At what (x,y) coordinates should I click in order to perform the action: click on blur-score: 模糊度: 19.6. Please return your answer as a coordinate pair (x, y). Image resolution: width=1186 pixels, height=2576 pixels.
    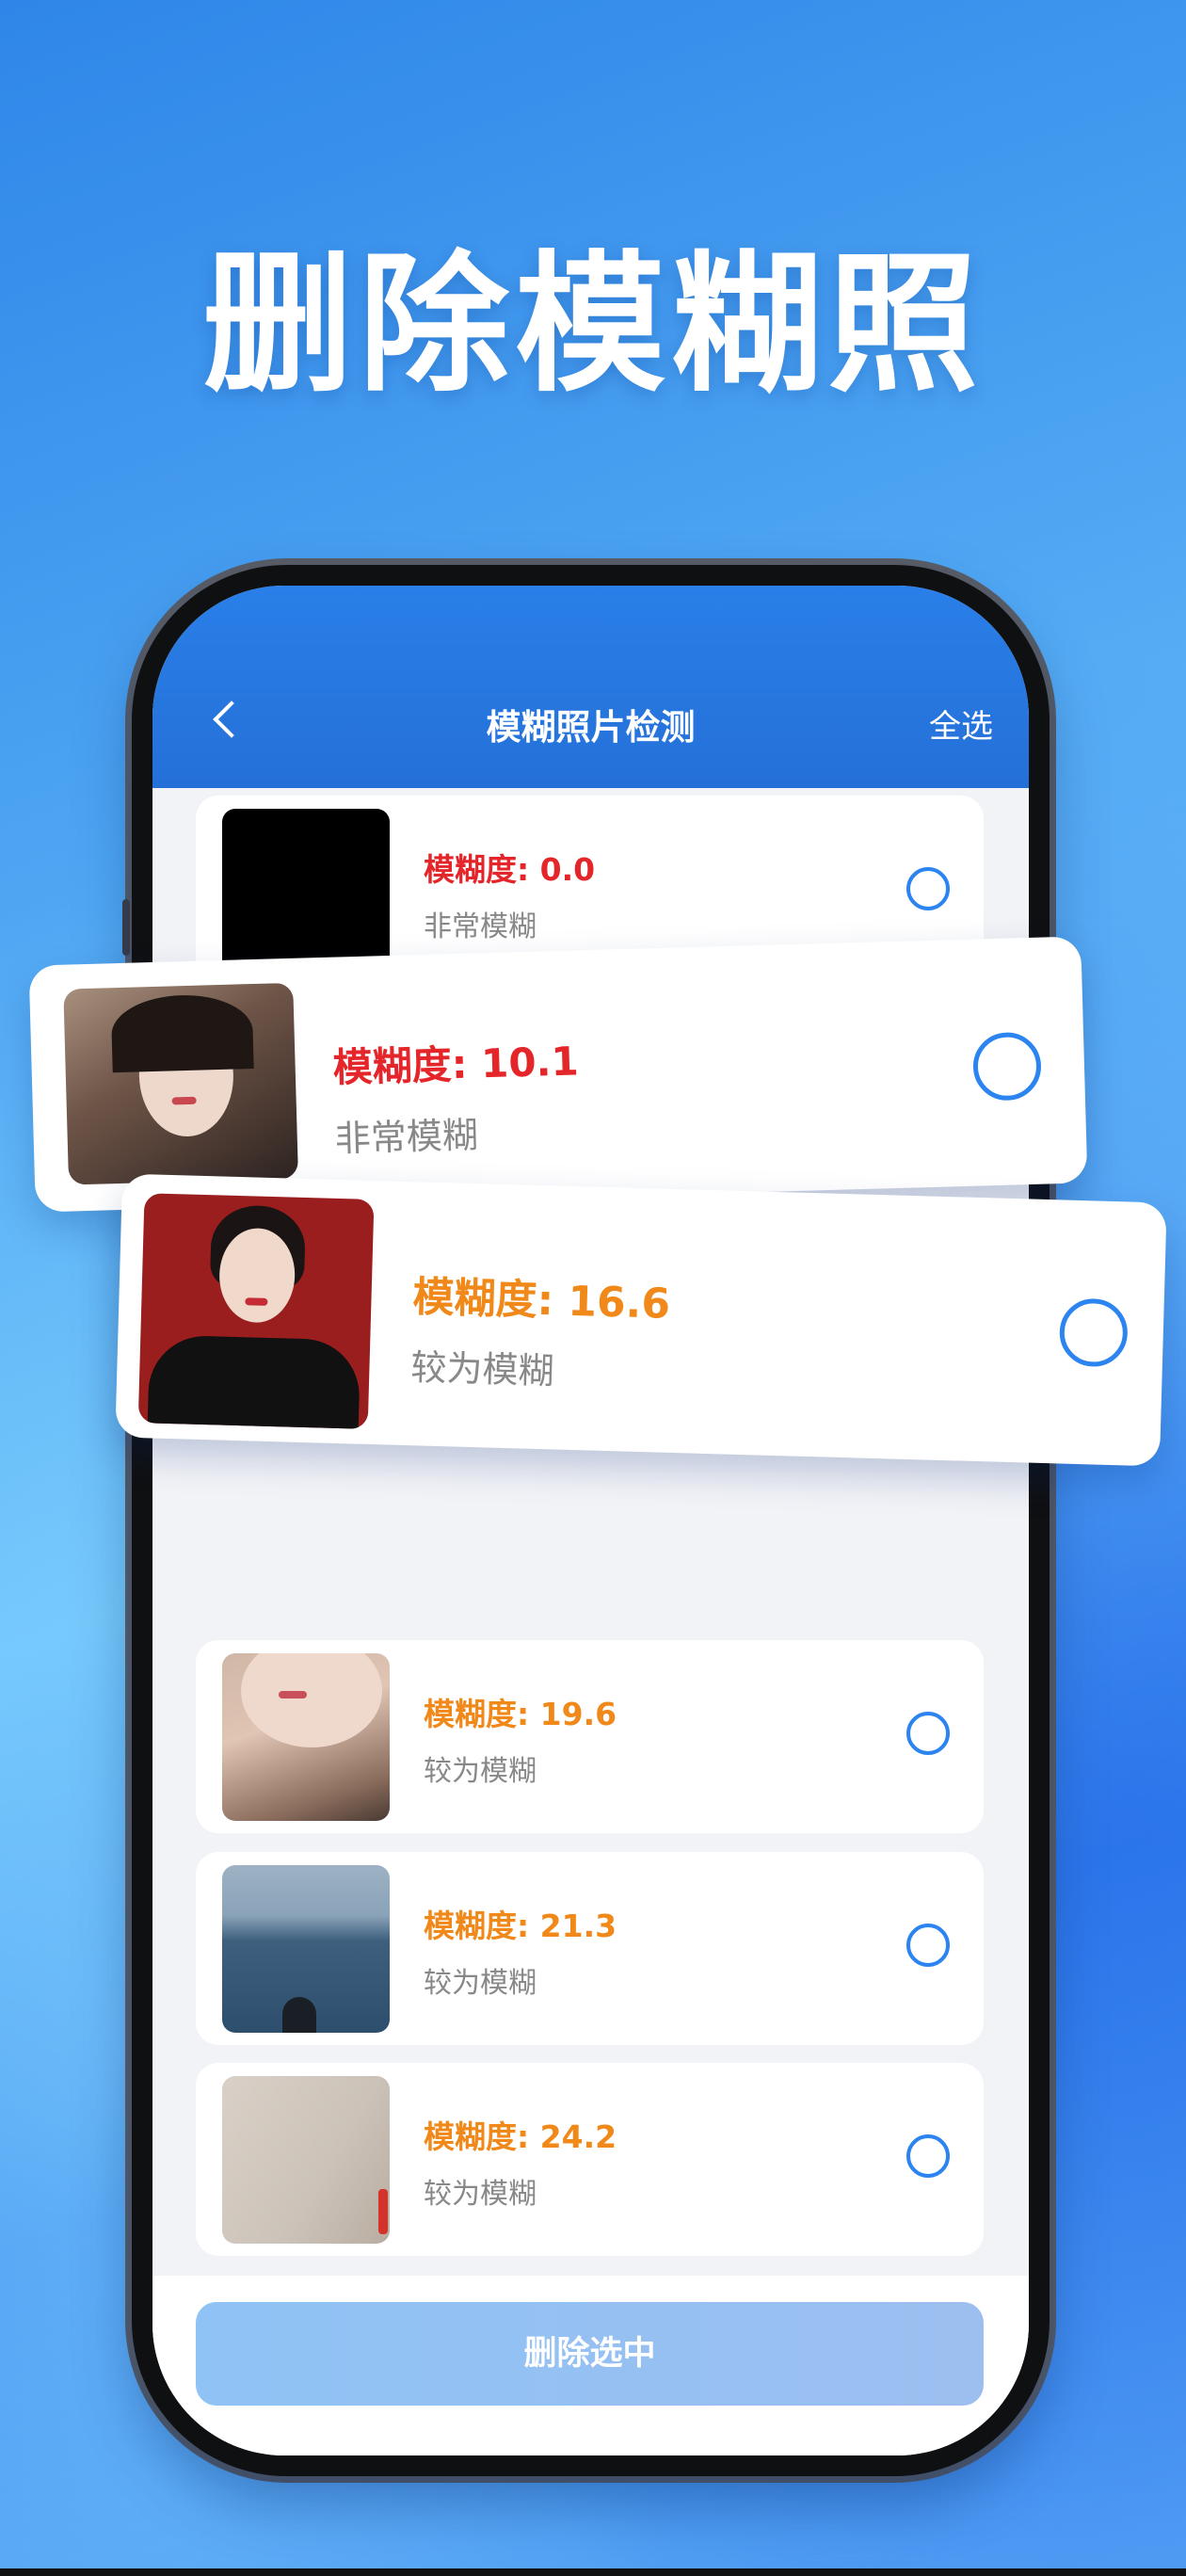
    Looking at the image, I should click on (520, 1714).